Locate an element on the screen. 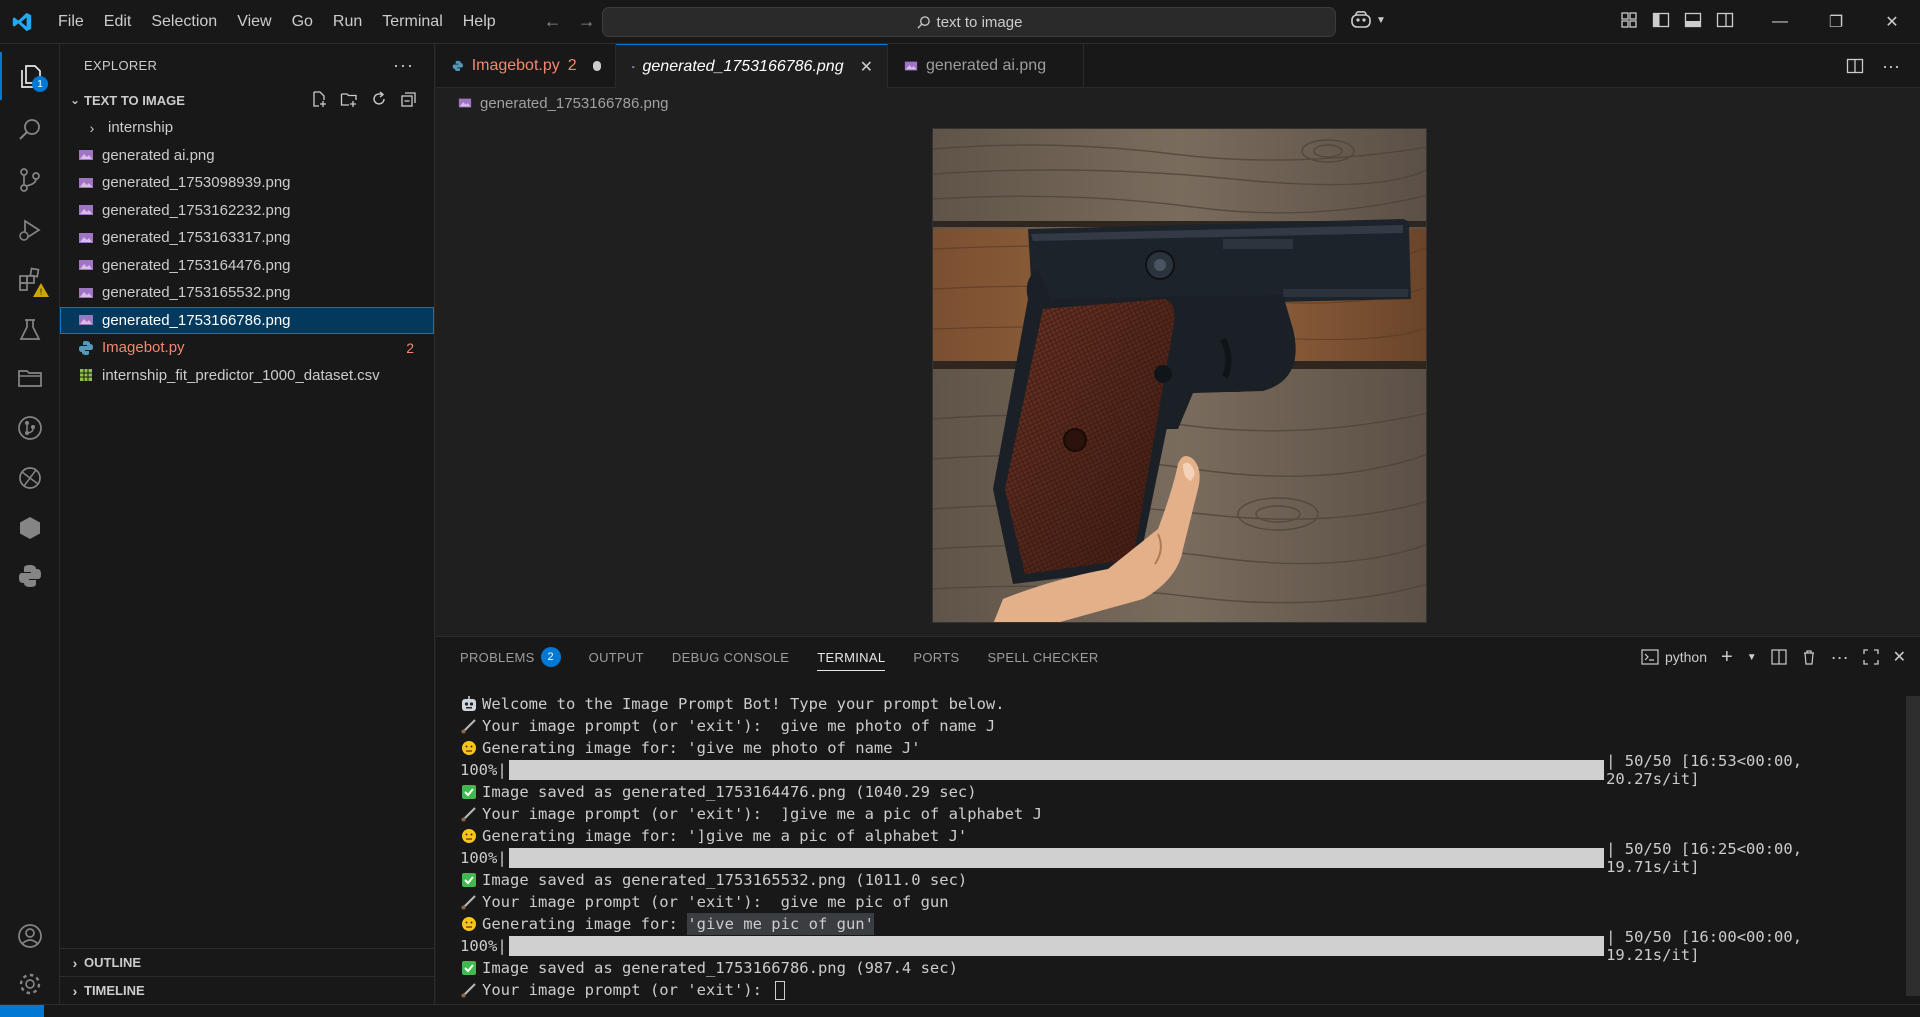  command-center-text: text to image is located at coordinates (979, 22).